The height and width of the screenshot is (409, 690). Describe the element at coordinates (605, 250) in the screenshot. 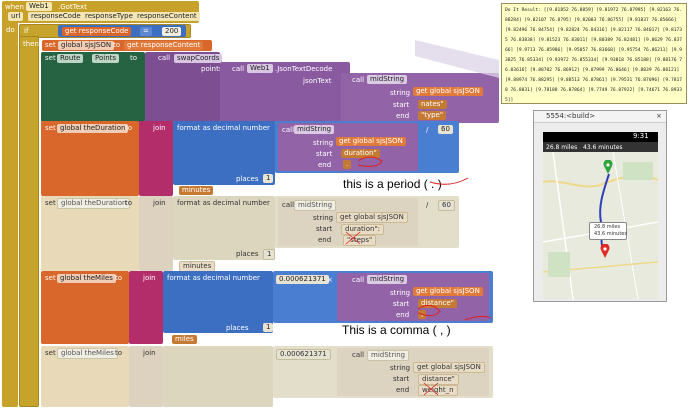

I see `end-pin-icon` at that location.